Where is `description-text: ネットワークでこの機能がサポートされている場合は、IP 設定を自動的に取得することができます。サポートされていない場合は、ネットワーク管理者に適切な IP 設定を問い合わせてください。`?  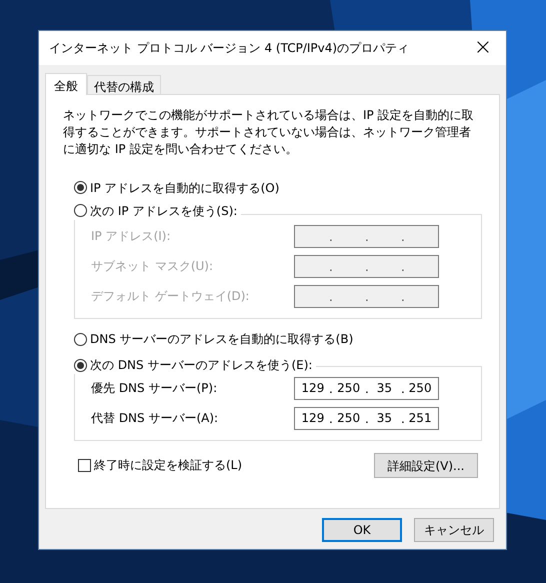
description-text: ネットワークでこの機能がサポートされている場合は、IP 設定を自動的に取得することができます。サポートされていない場合は、ネットワーク管理者に適切な IP 設定を問い合わせてください。 is located at coordinates (269, 132).